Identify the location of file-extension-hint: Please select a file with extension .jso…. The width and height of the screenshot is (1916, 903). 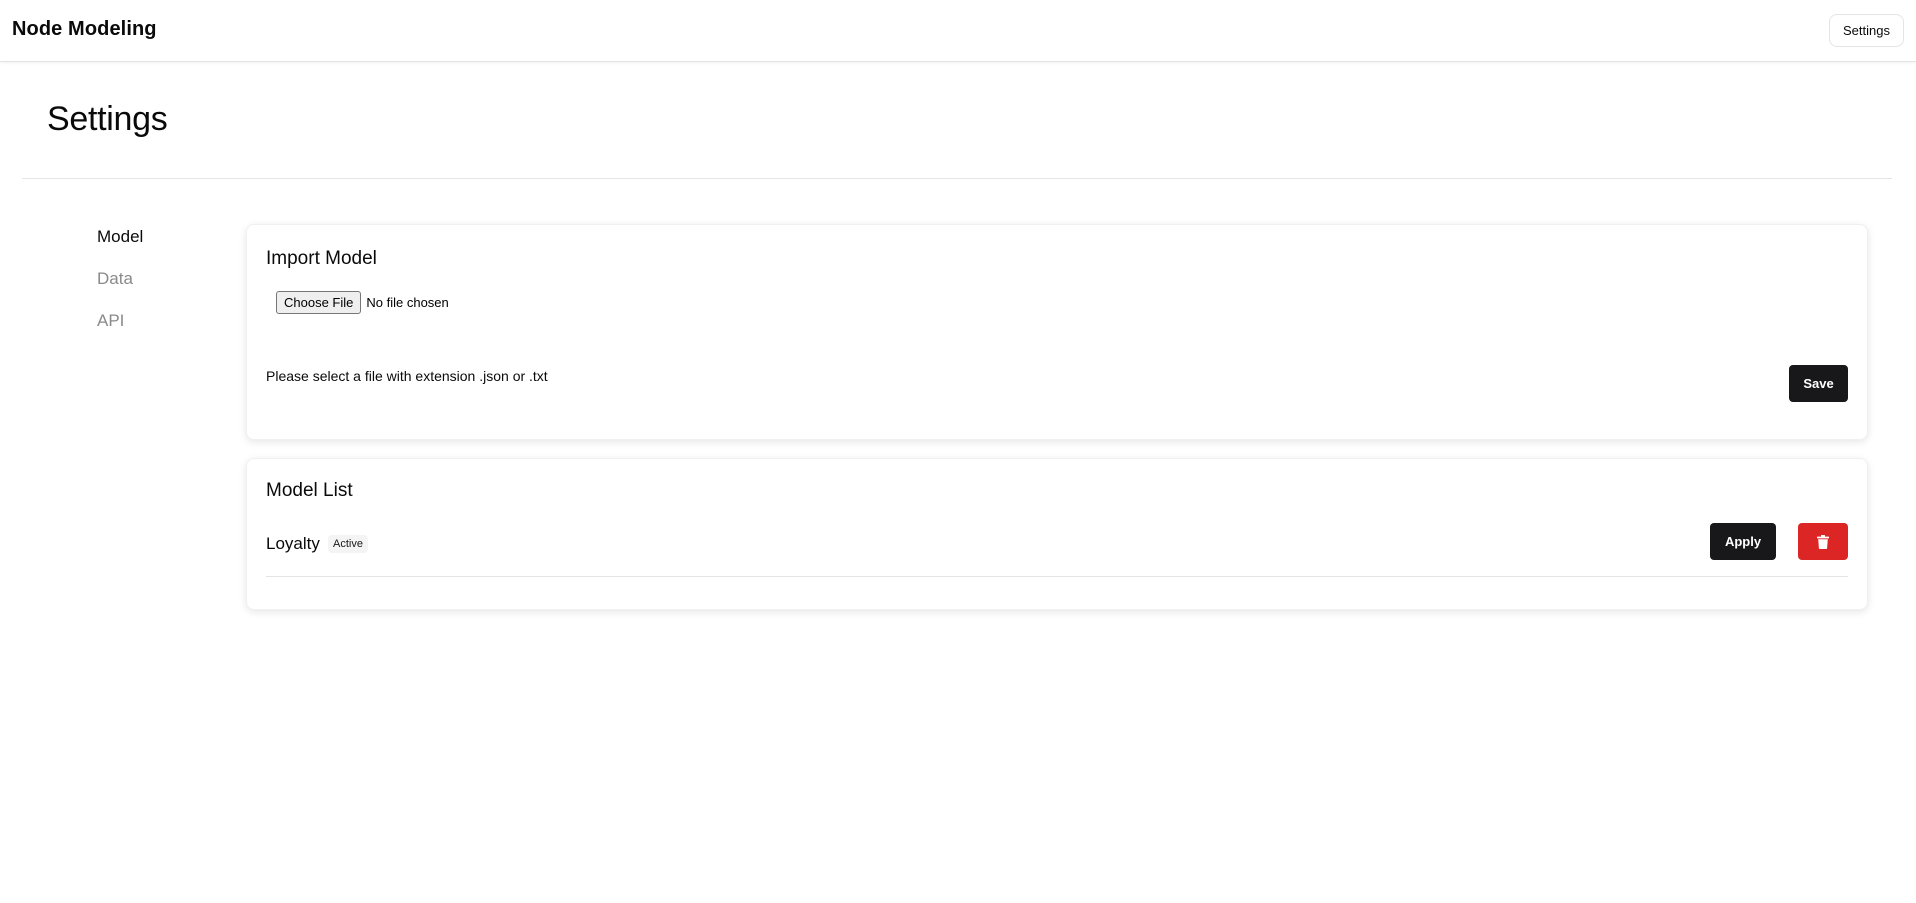
(407, 376).